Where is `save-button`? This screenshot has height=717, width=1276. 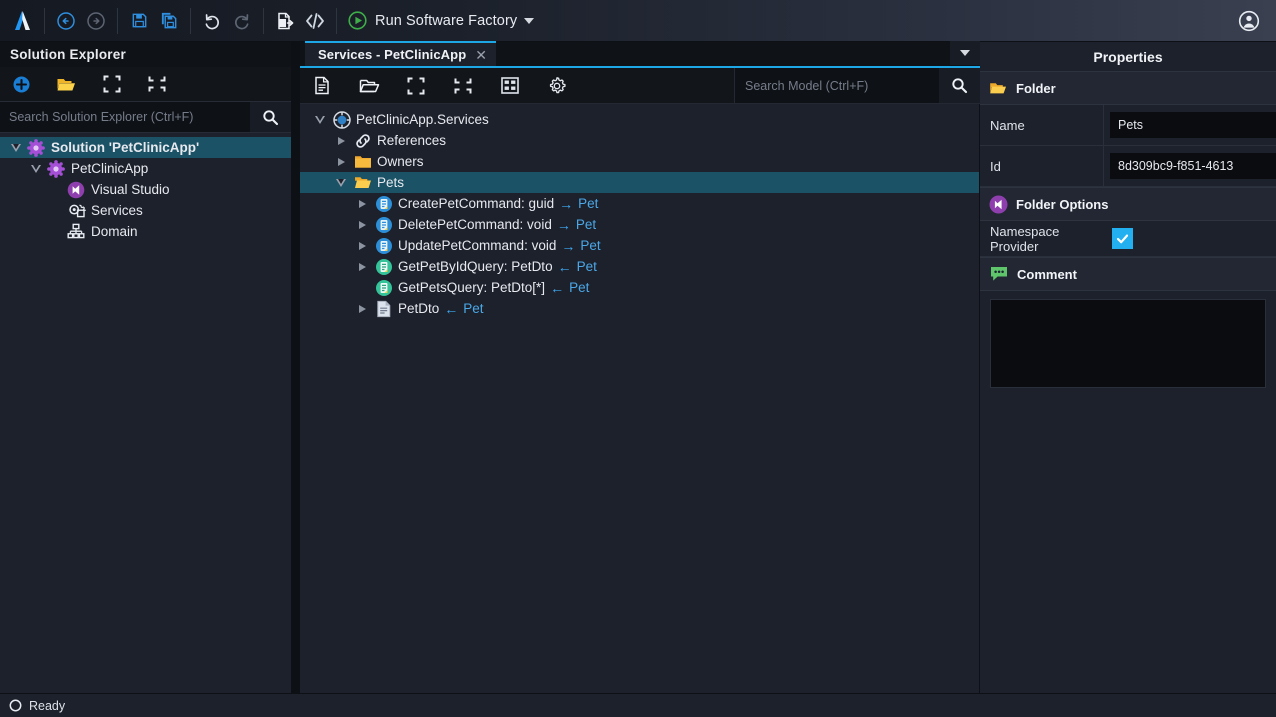 save-button is located at coordinates (139, 21).